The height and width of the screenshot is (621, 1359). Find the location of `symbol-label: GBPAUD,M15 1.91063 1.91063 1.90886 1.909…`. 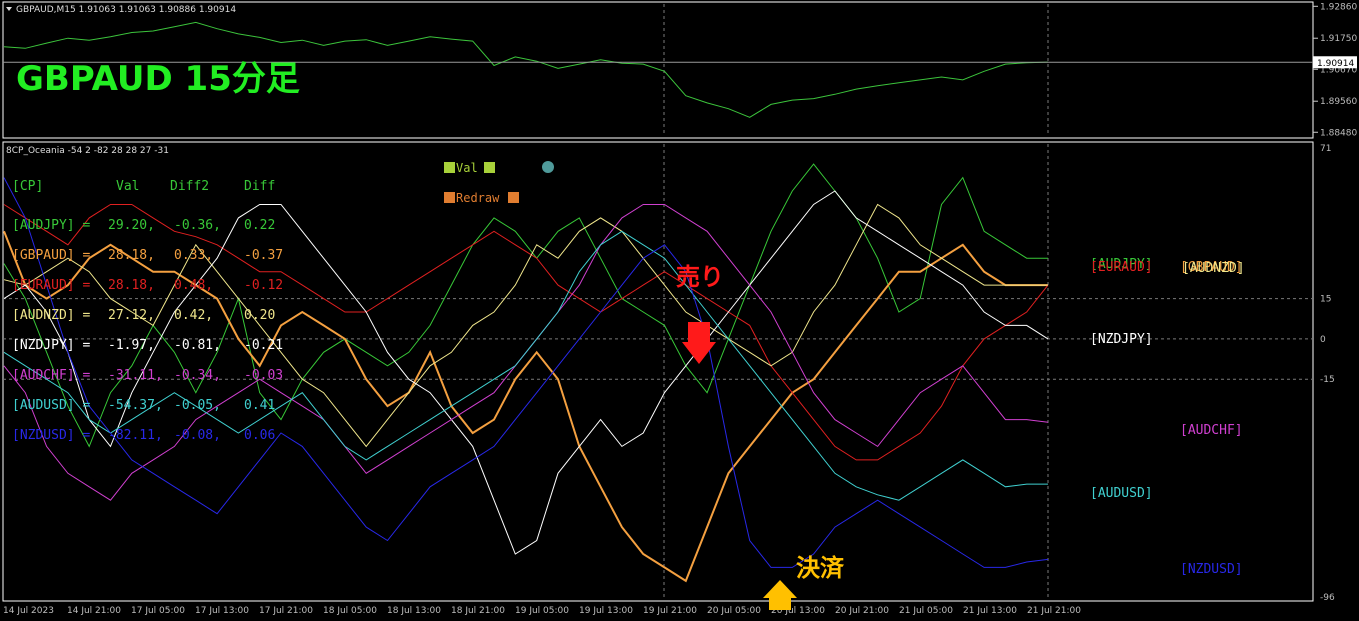

symbol-label: GBPAUD,M15 1.91063 1.91063 1.90886 1.909… is located at coordinates (126, 10).